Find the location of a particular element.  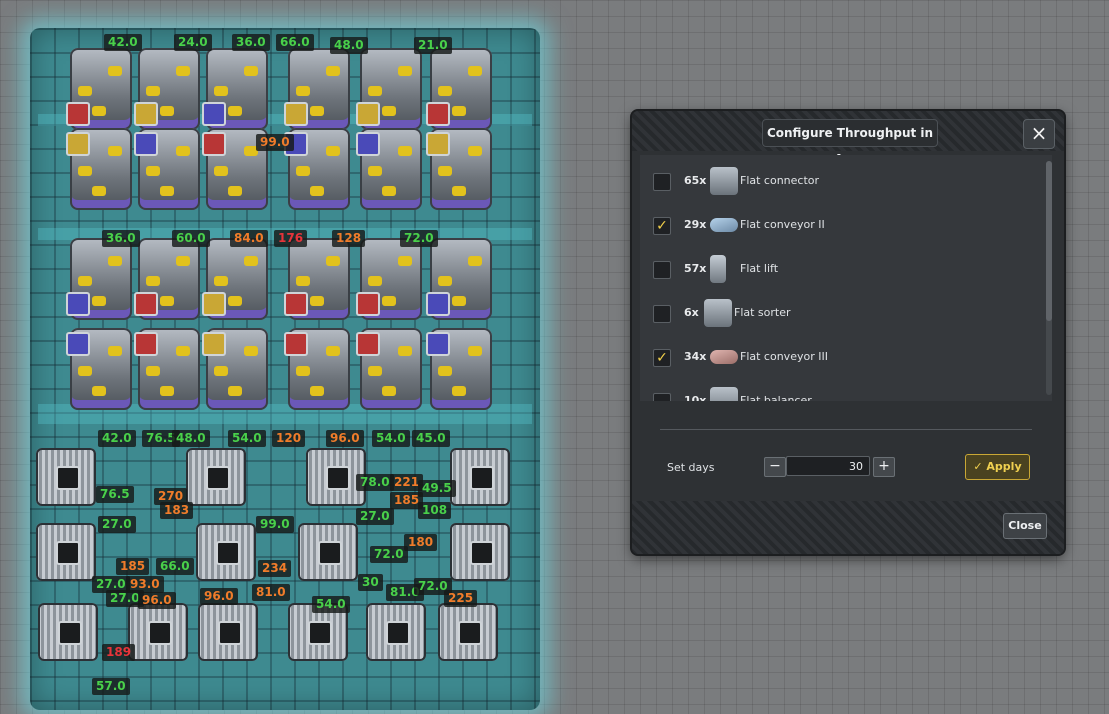

close-button: Close is located at coordinates (1025, 526).